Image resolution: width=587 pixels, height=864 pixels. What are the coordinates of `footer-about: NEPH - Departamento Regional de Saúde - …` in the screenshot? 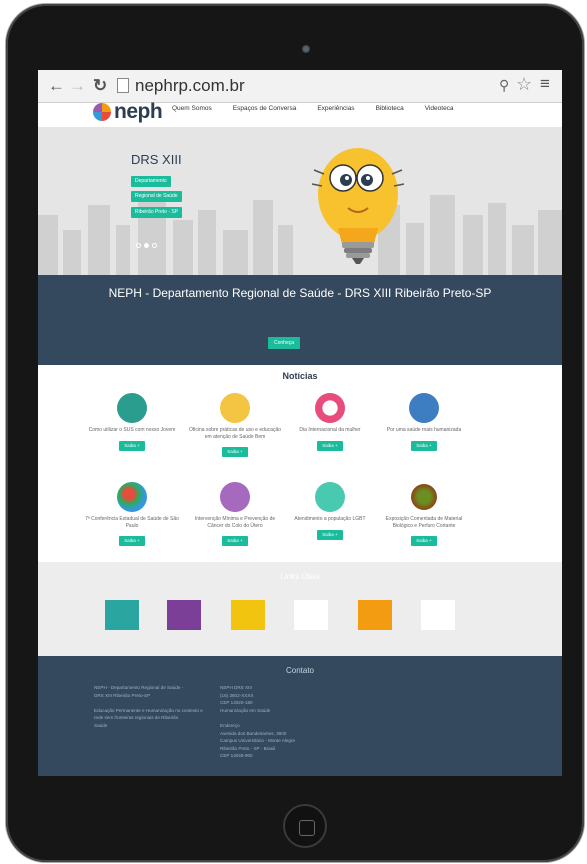 It's located at (154, 707).